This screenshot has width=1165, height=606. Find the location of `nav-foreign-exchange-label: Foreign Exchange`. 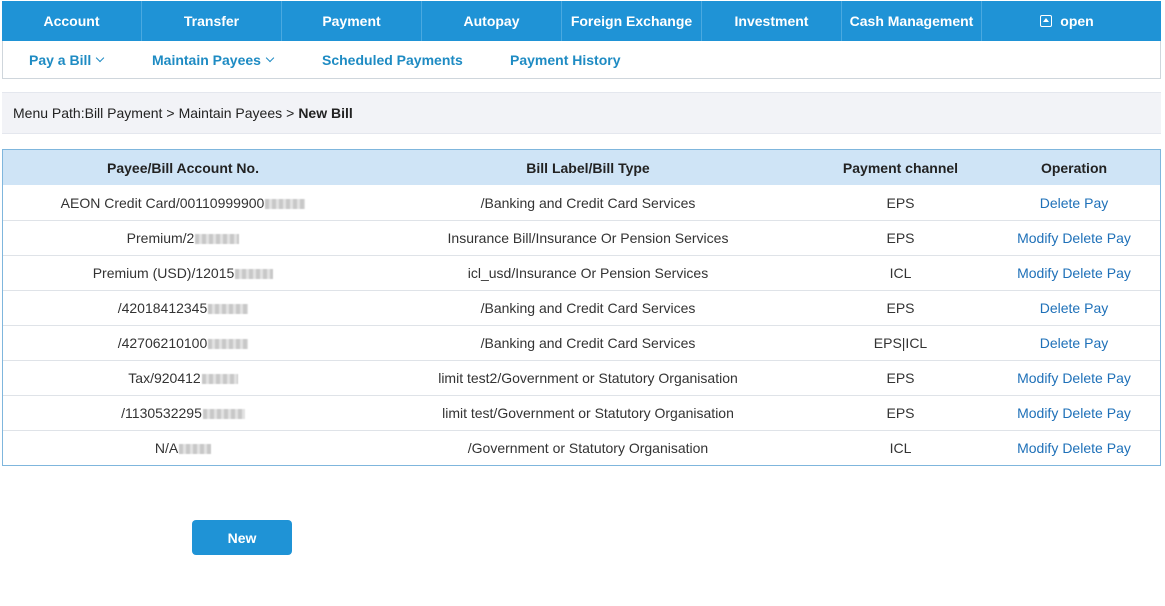

nav-foreign-exchange-label: Foreign Exchange is located at coordinates (631, 21).